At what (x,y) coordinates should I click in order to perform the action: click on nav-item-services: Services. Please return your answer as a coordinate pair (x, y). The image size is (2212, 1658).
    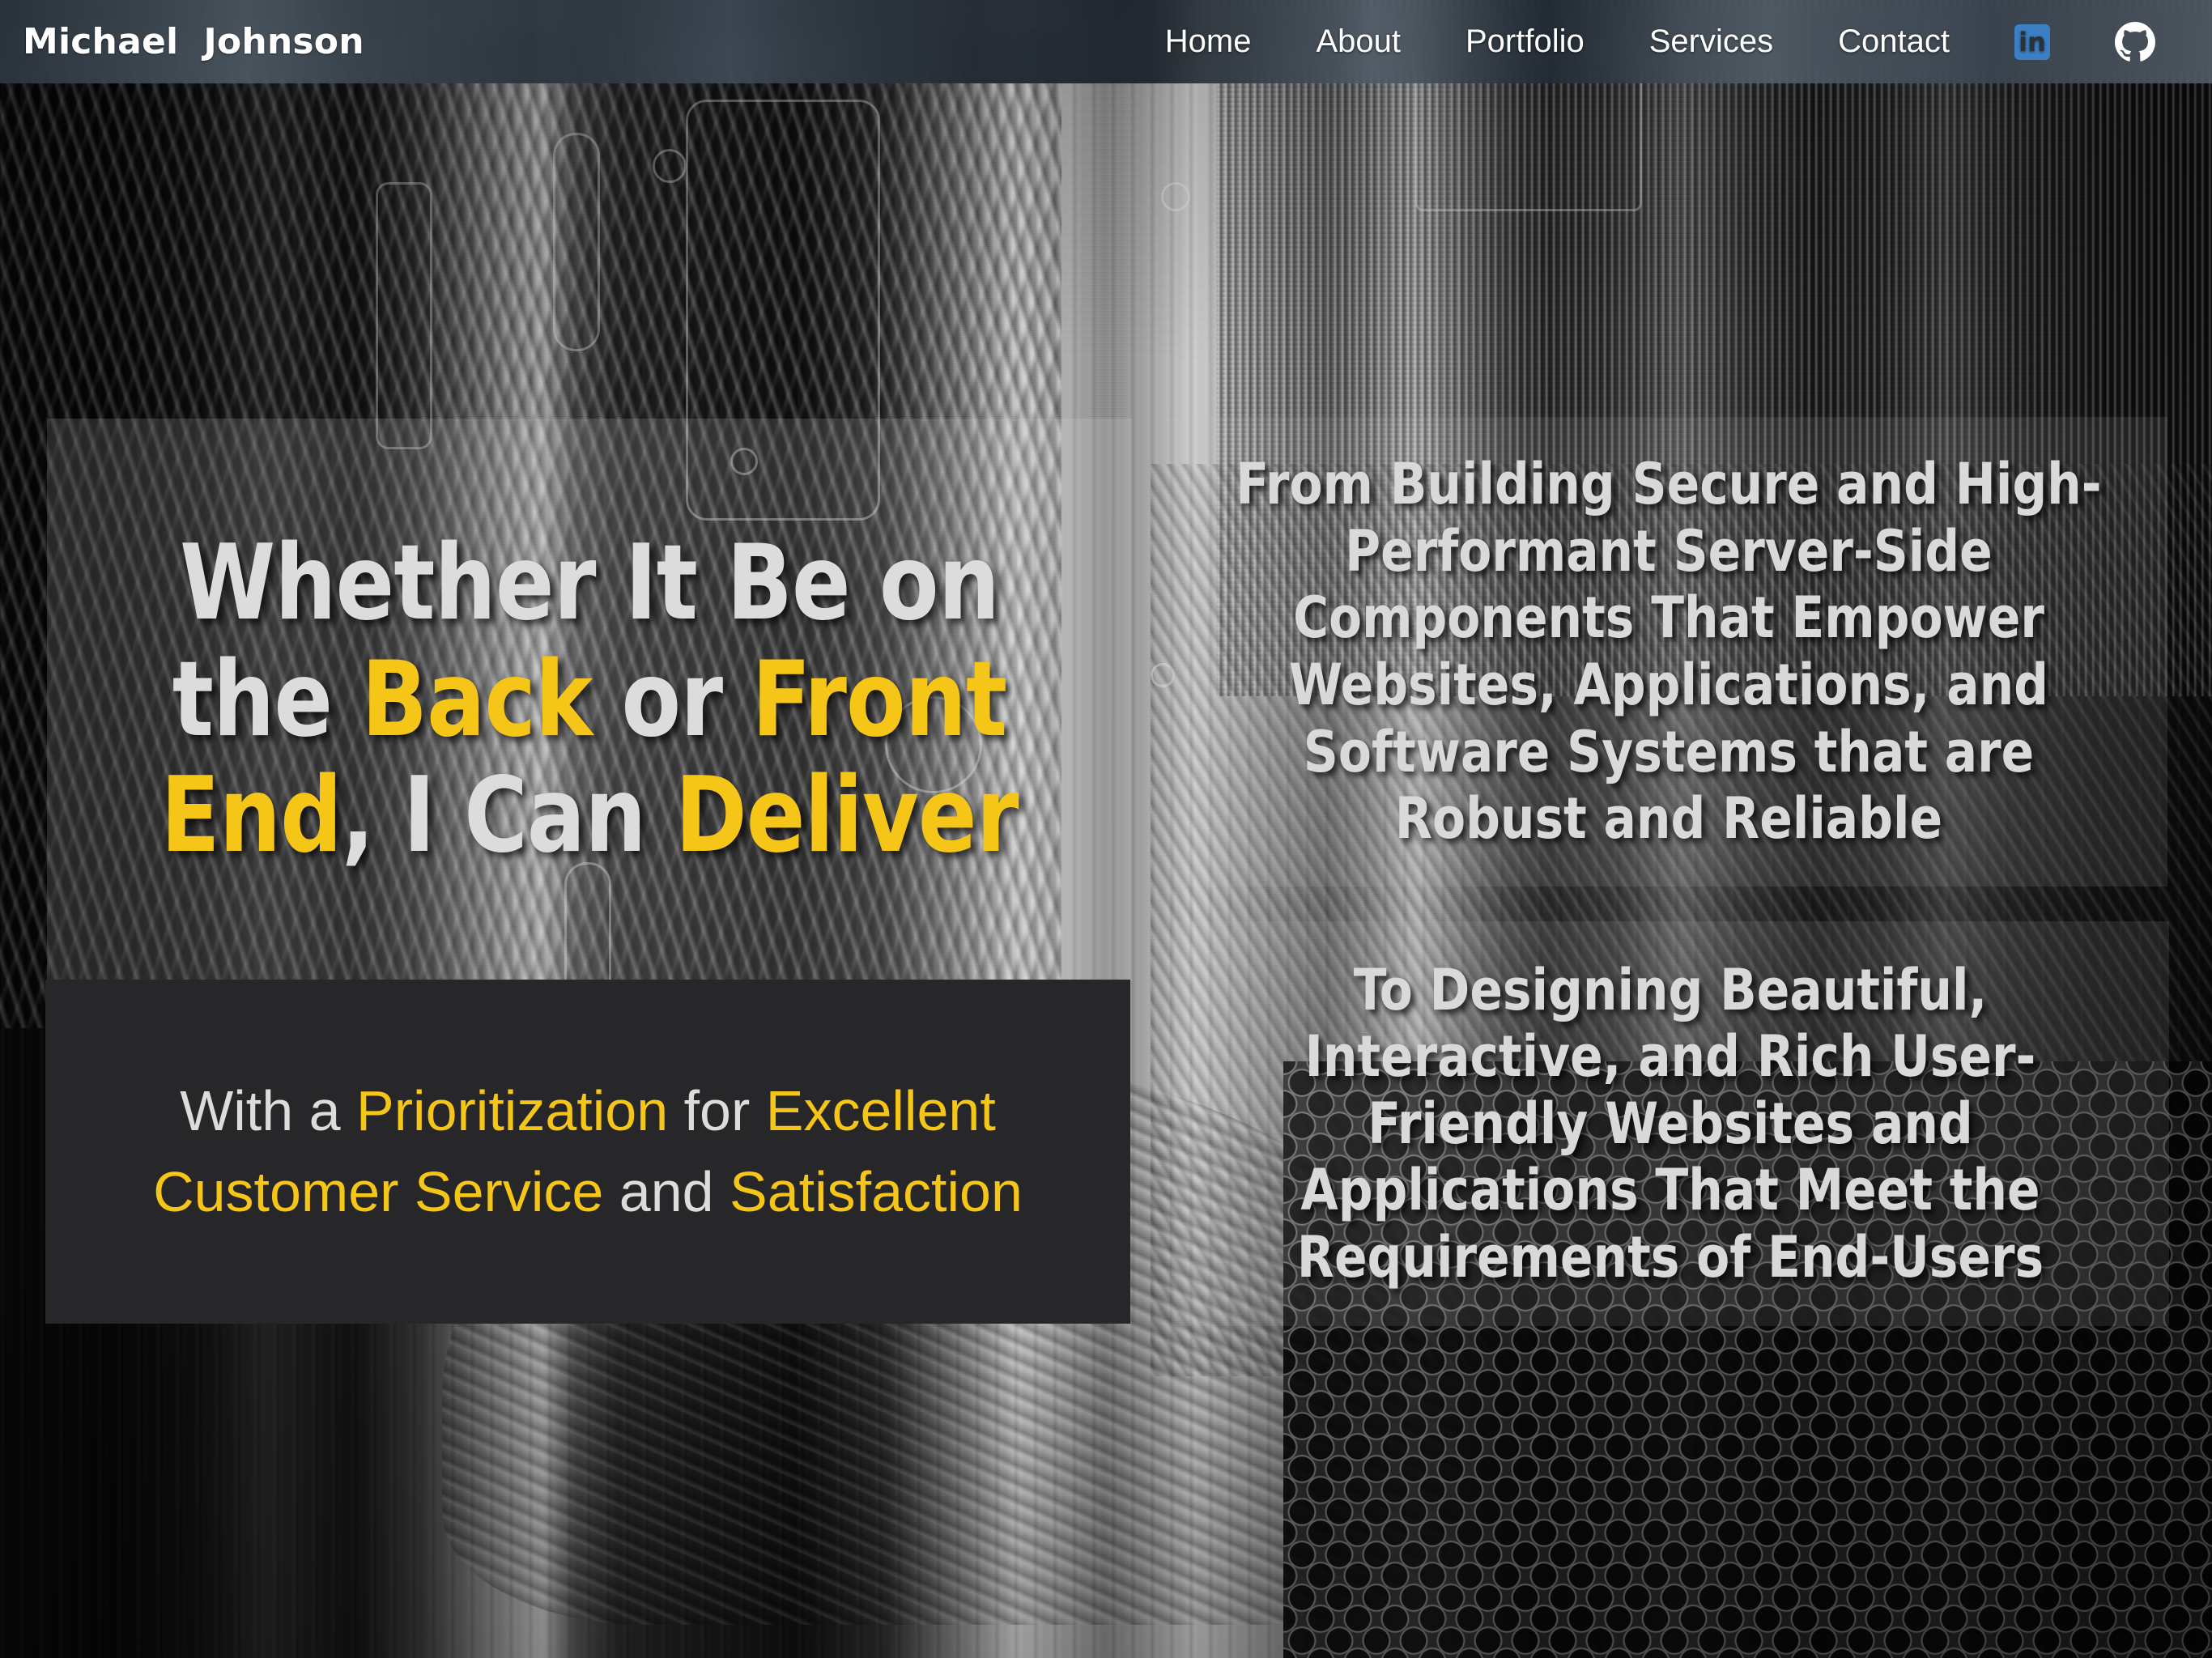
    Looking at the image, I should click on (1712, 41).